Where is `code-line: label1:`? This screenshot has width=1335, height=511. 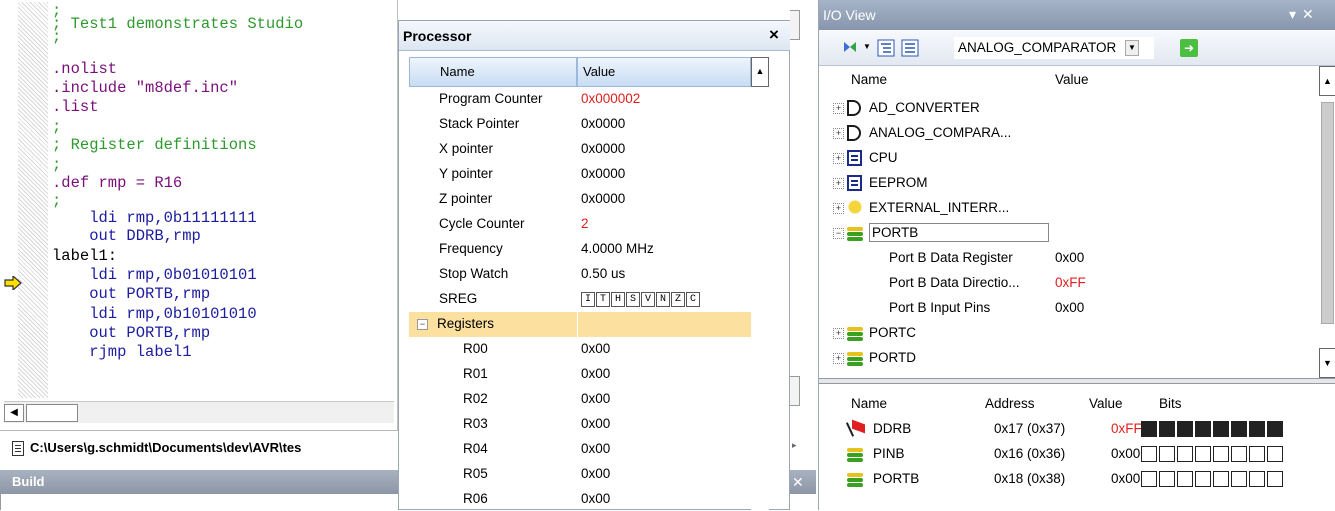
code-line: label1: is located at coordinates (84, 256).